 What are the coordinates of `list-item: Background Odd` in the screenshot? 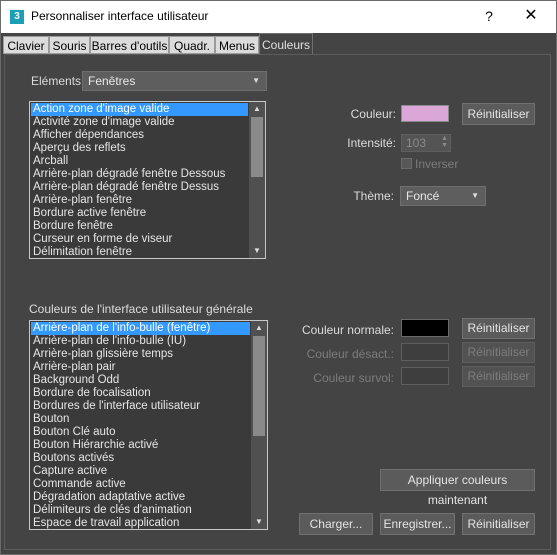 It's located at (140, 380).